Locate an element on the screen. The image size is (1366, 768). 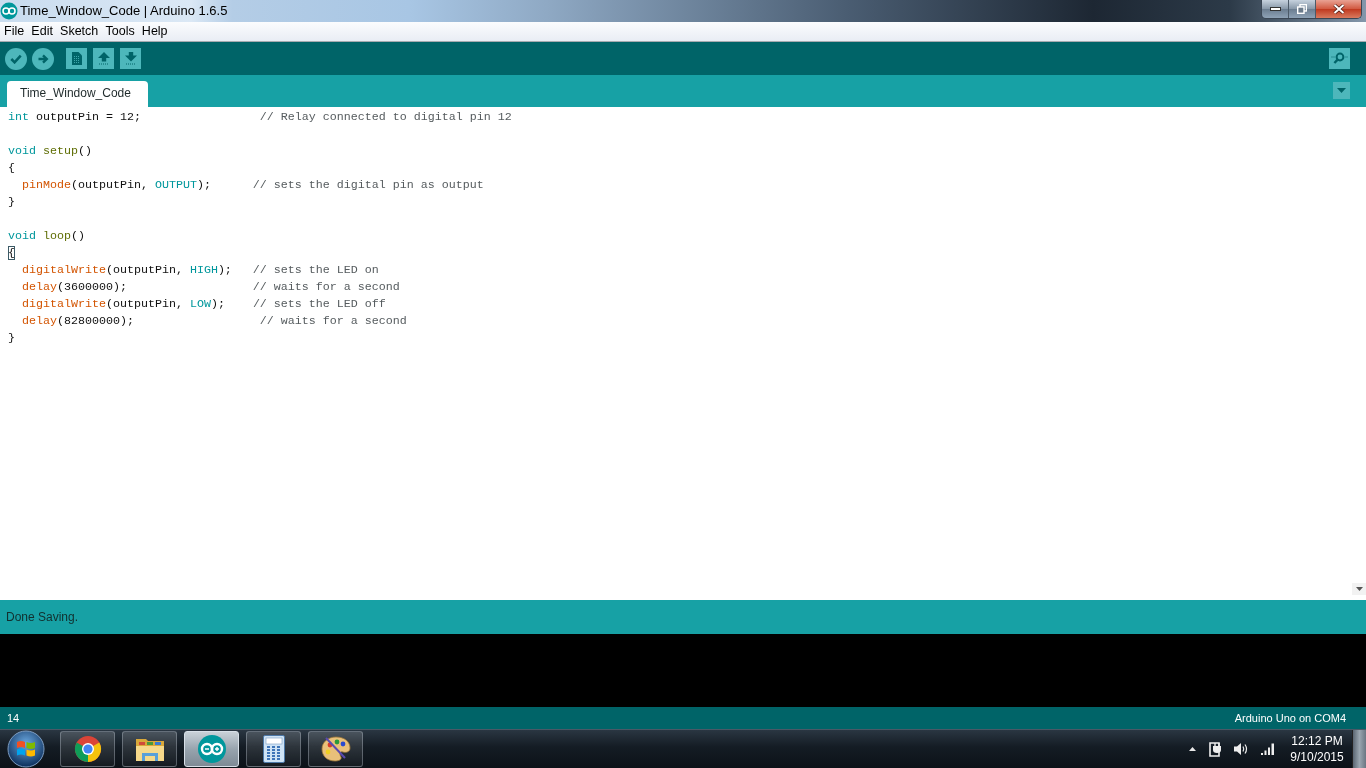
menu-item: File is located at coordinates (14, 31).